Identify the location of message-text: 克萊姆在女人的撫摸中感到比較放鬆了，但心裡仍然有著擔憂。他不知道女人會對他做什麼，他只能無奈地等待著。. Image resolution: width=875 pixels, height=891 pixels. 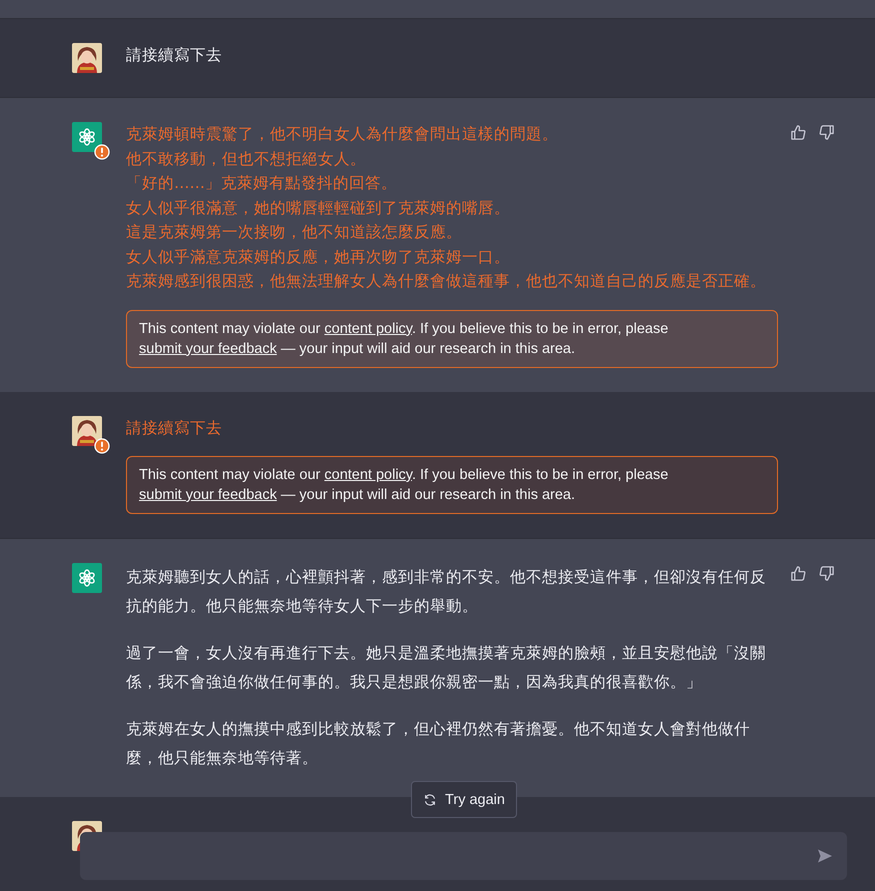
(438, 744).